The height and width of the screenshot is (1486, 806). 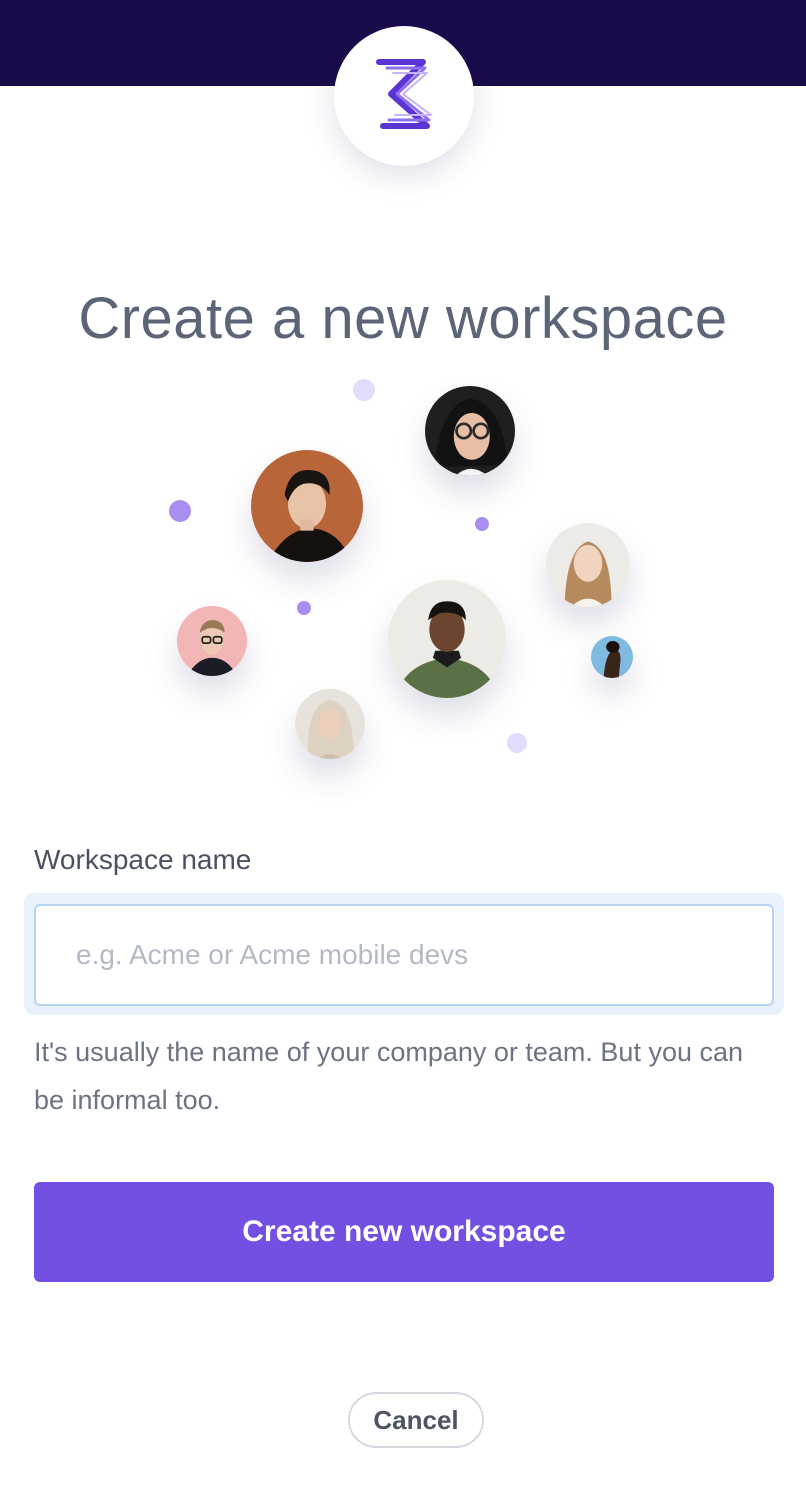 What do you see at coordinates (416, 1420) in the screenshot?
I see `cancel-button: Cancel` at bounding box center [416, 1420].